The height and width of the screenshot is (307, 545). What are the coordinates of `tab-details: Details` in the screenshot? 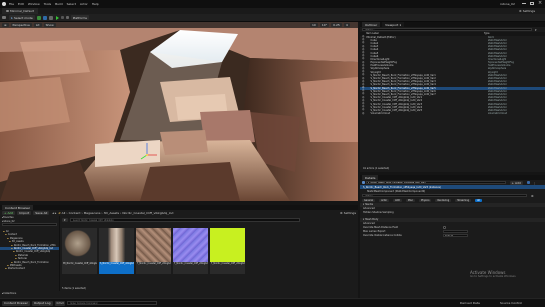 It's located at (370, 177).